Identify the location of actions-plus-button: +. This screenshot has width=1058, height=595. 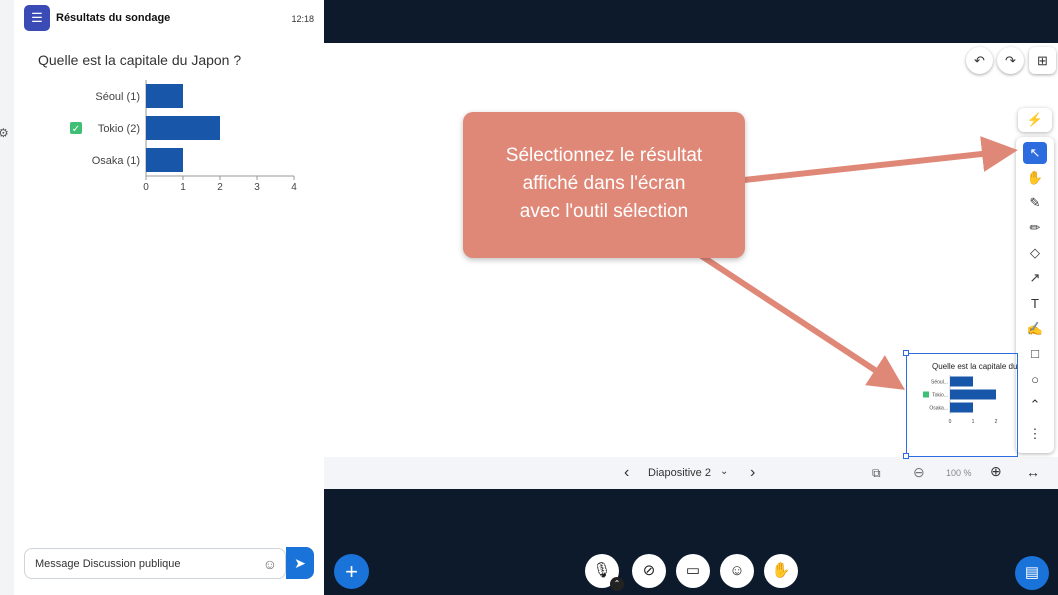
(351, 571).